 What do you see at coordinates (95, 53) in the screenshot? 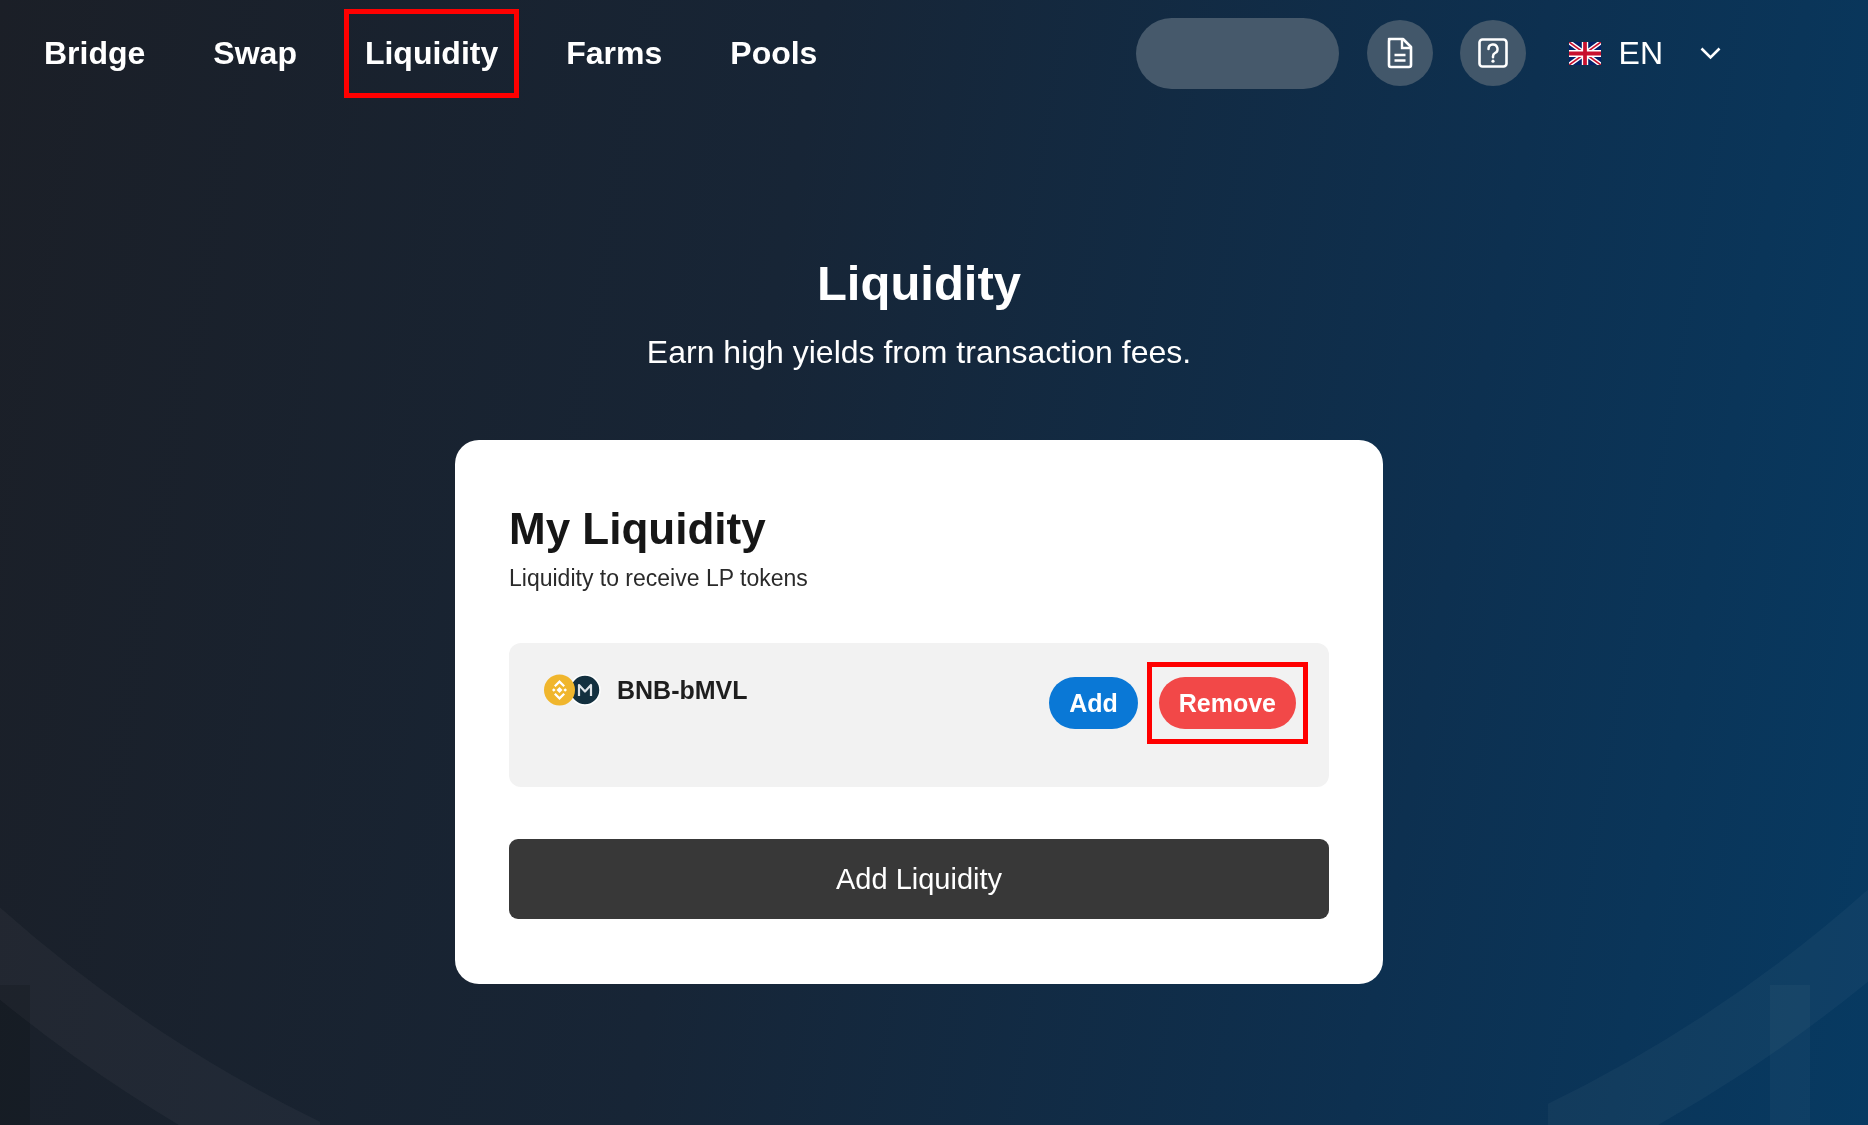
I see `nav-link: Bridge` at bounding box center [95, 53].